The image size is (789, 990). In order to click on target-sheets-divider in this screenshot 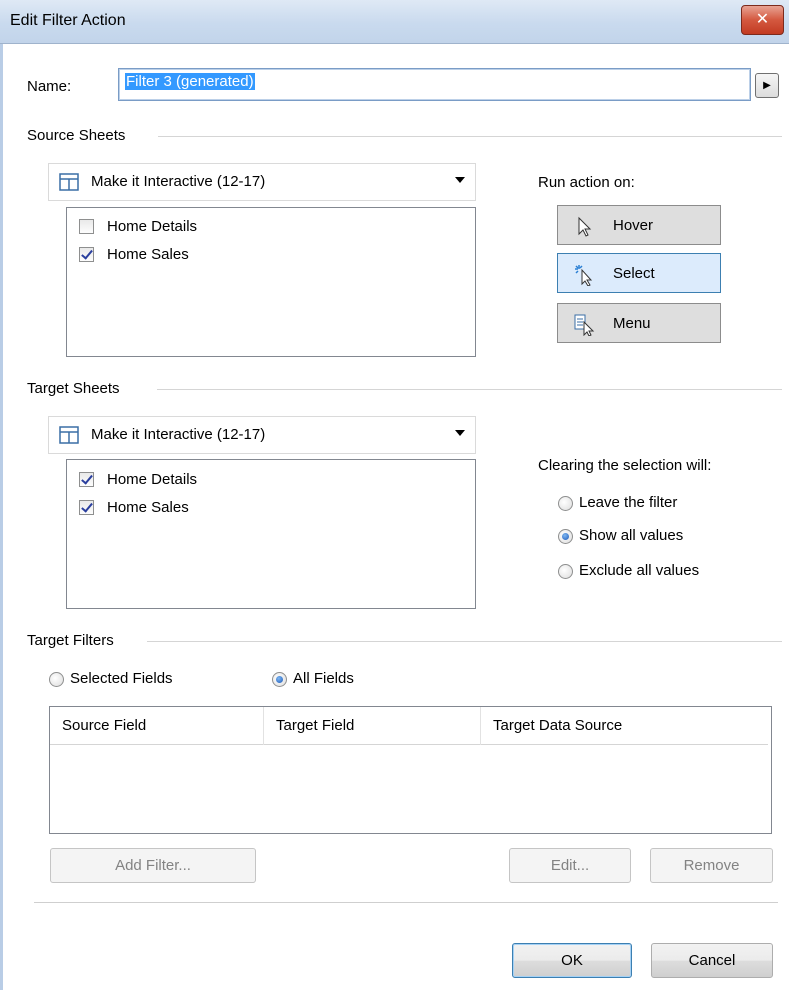, I will do `click(469, 389)`.